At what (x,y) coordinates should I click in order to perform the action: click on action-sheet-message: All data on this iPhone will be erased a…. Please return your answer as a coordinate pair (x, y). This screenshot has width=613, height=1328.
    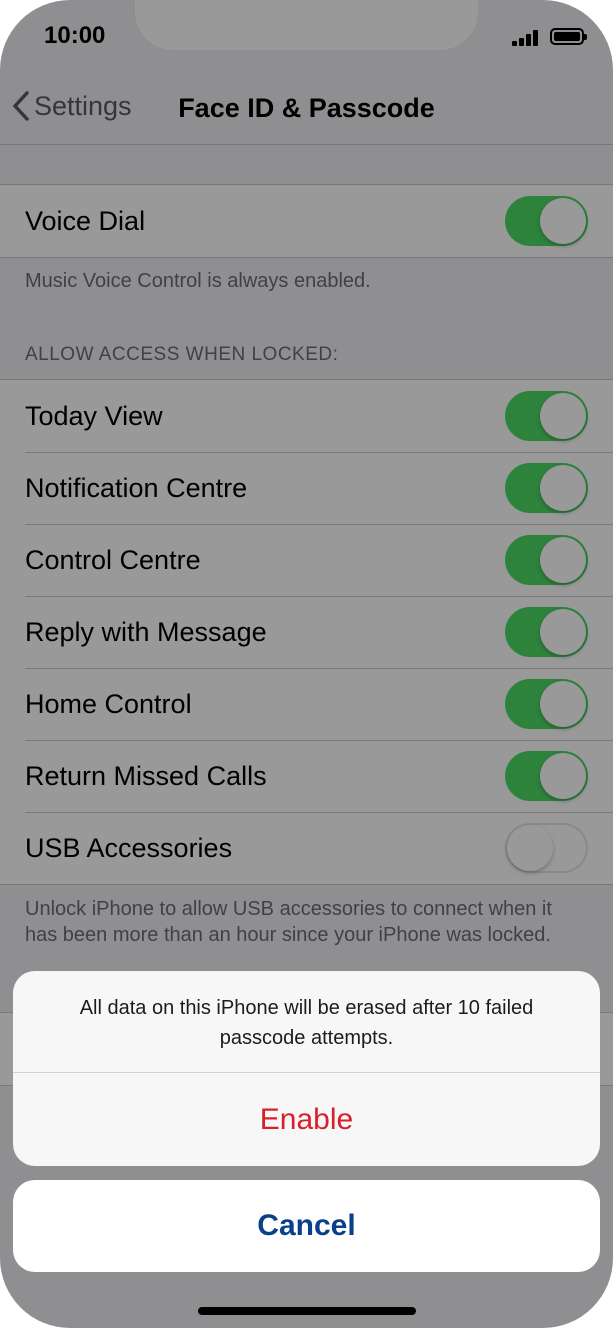
    Looking at the image, I should click on (306, 1023).